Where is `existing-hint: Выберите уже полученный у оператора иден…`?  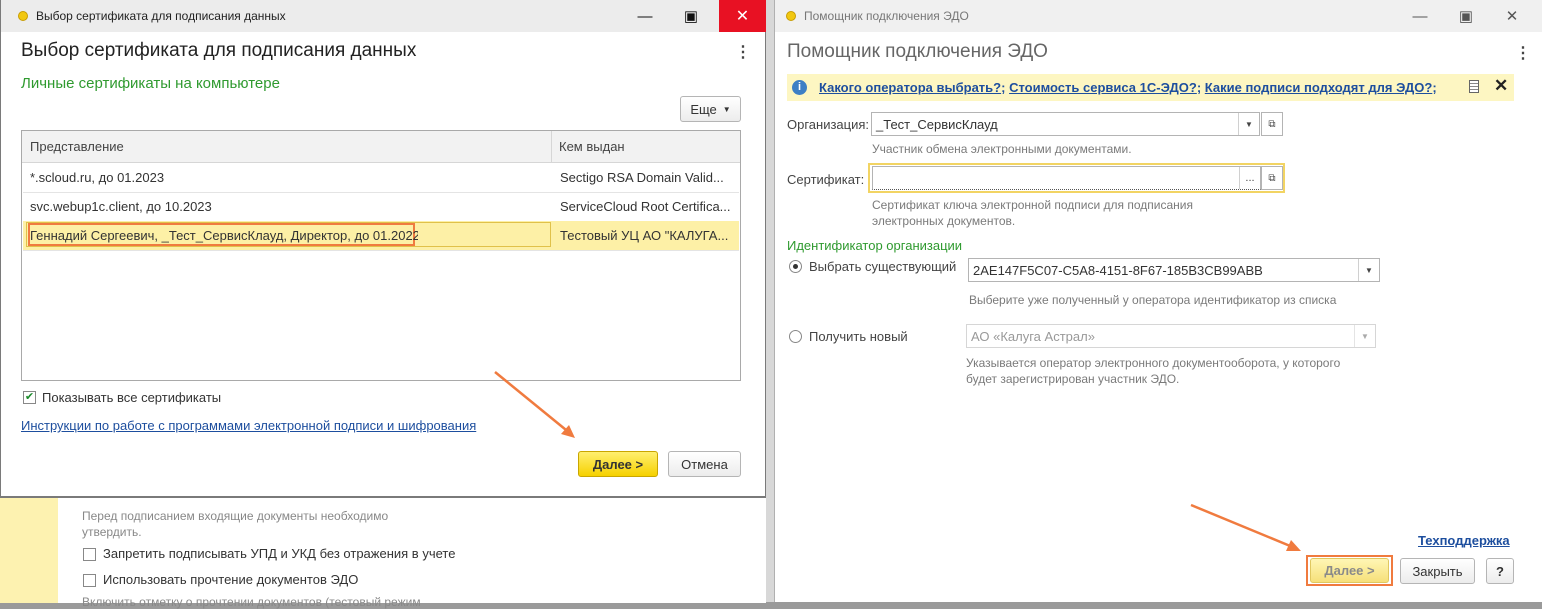 existing-hint: Выберите уже полученный у оператора иден… is located at coordinates (1153, 300).